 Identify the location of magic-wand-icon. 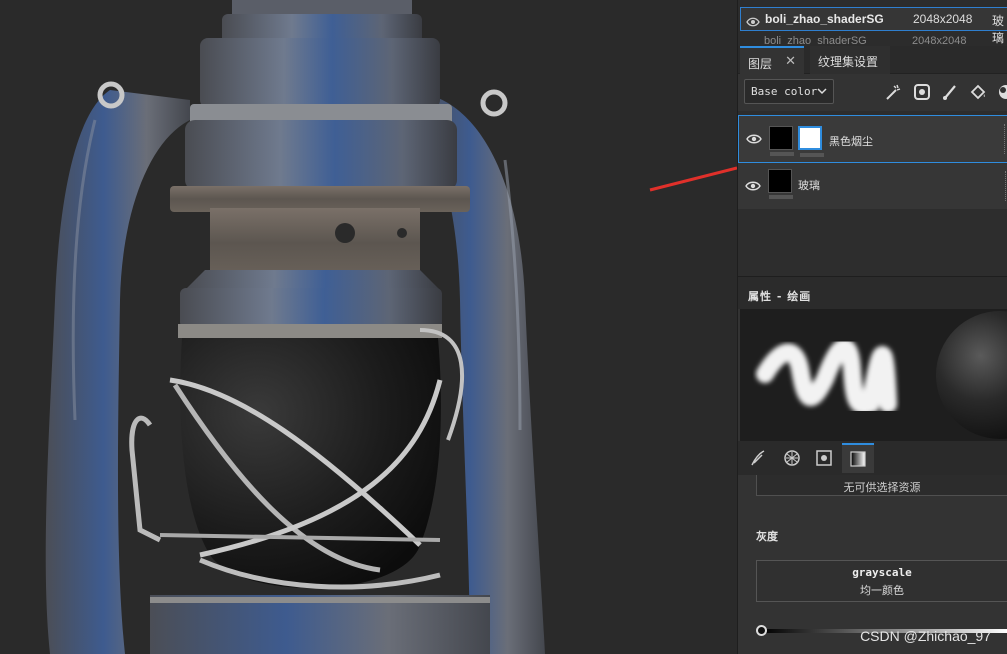
(893, 92).